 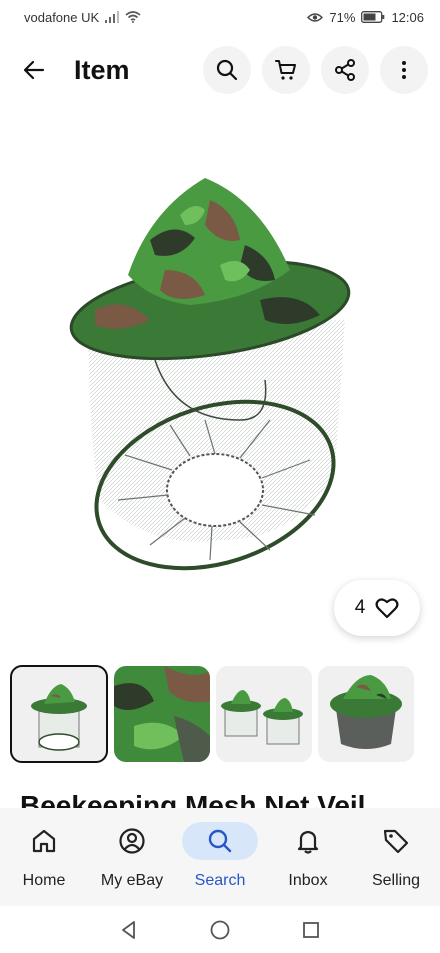 I want to click on more-options-button, so click(x=404, y=70).